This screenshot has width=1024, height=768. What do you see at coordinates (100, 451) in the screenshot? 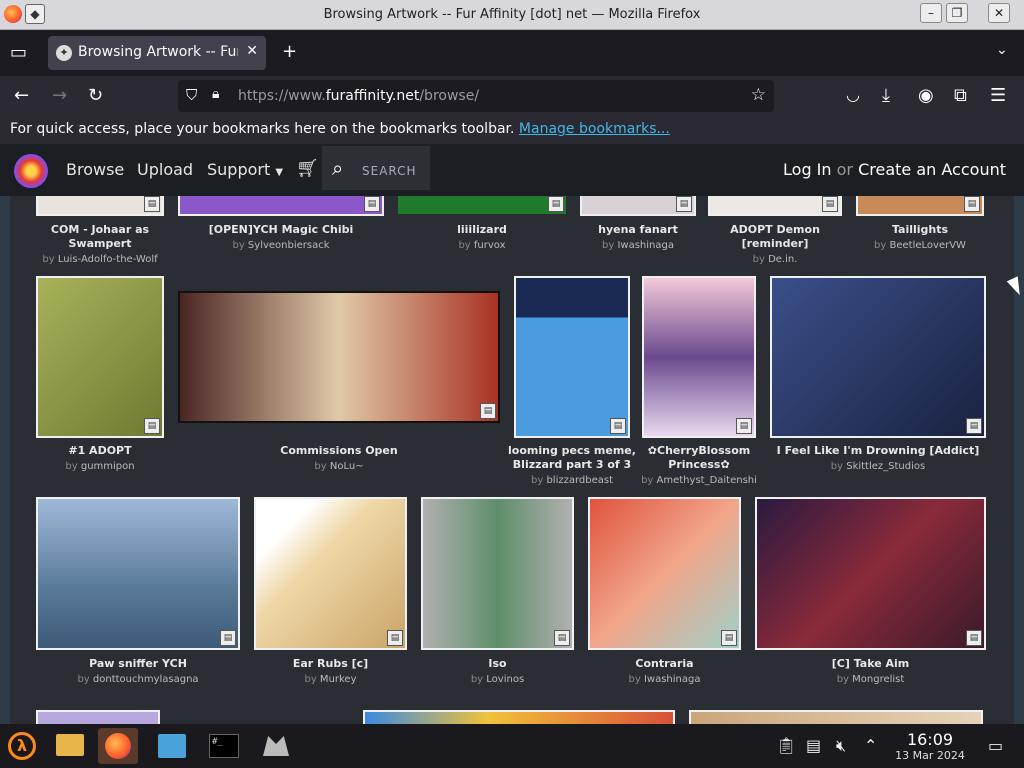
I see `artwork-title: #1 ADOPT` at bounding box center [100, 451].